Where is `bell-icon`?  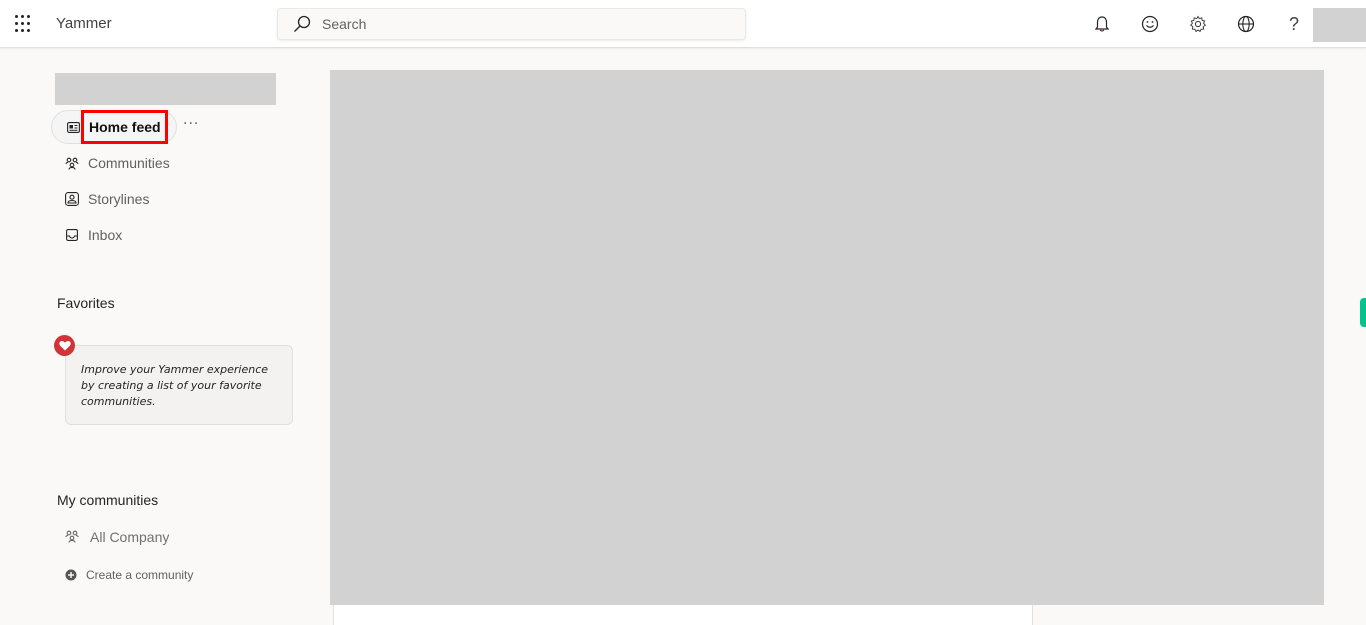
bell-icon is located at coordinates (1102, 24).